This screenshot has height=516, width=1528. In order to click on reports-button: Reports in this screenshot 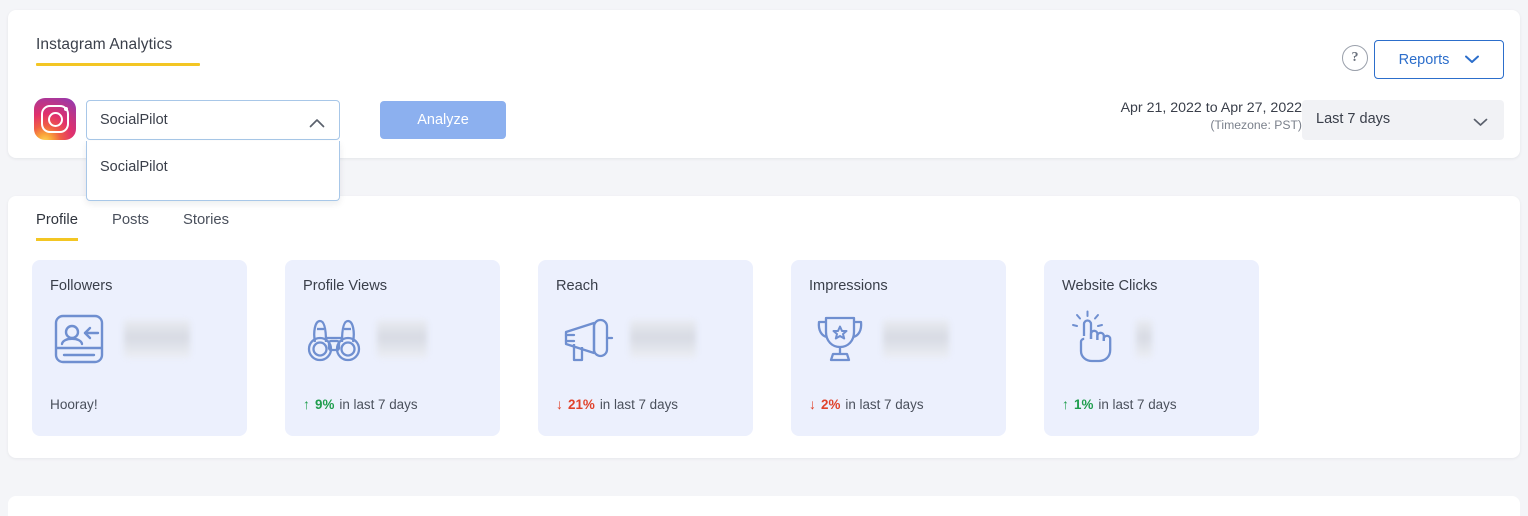, I will do `click(1439, 59)`.